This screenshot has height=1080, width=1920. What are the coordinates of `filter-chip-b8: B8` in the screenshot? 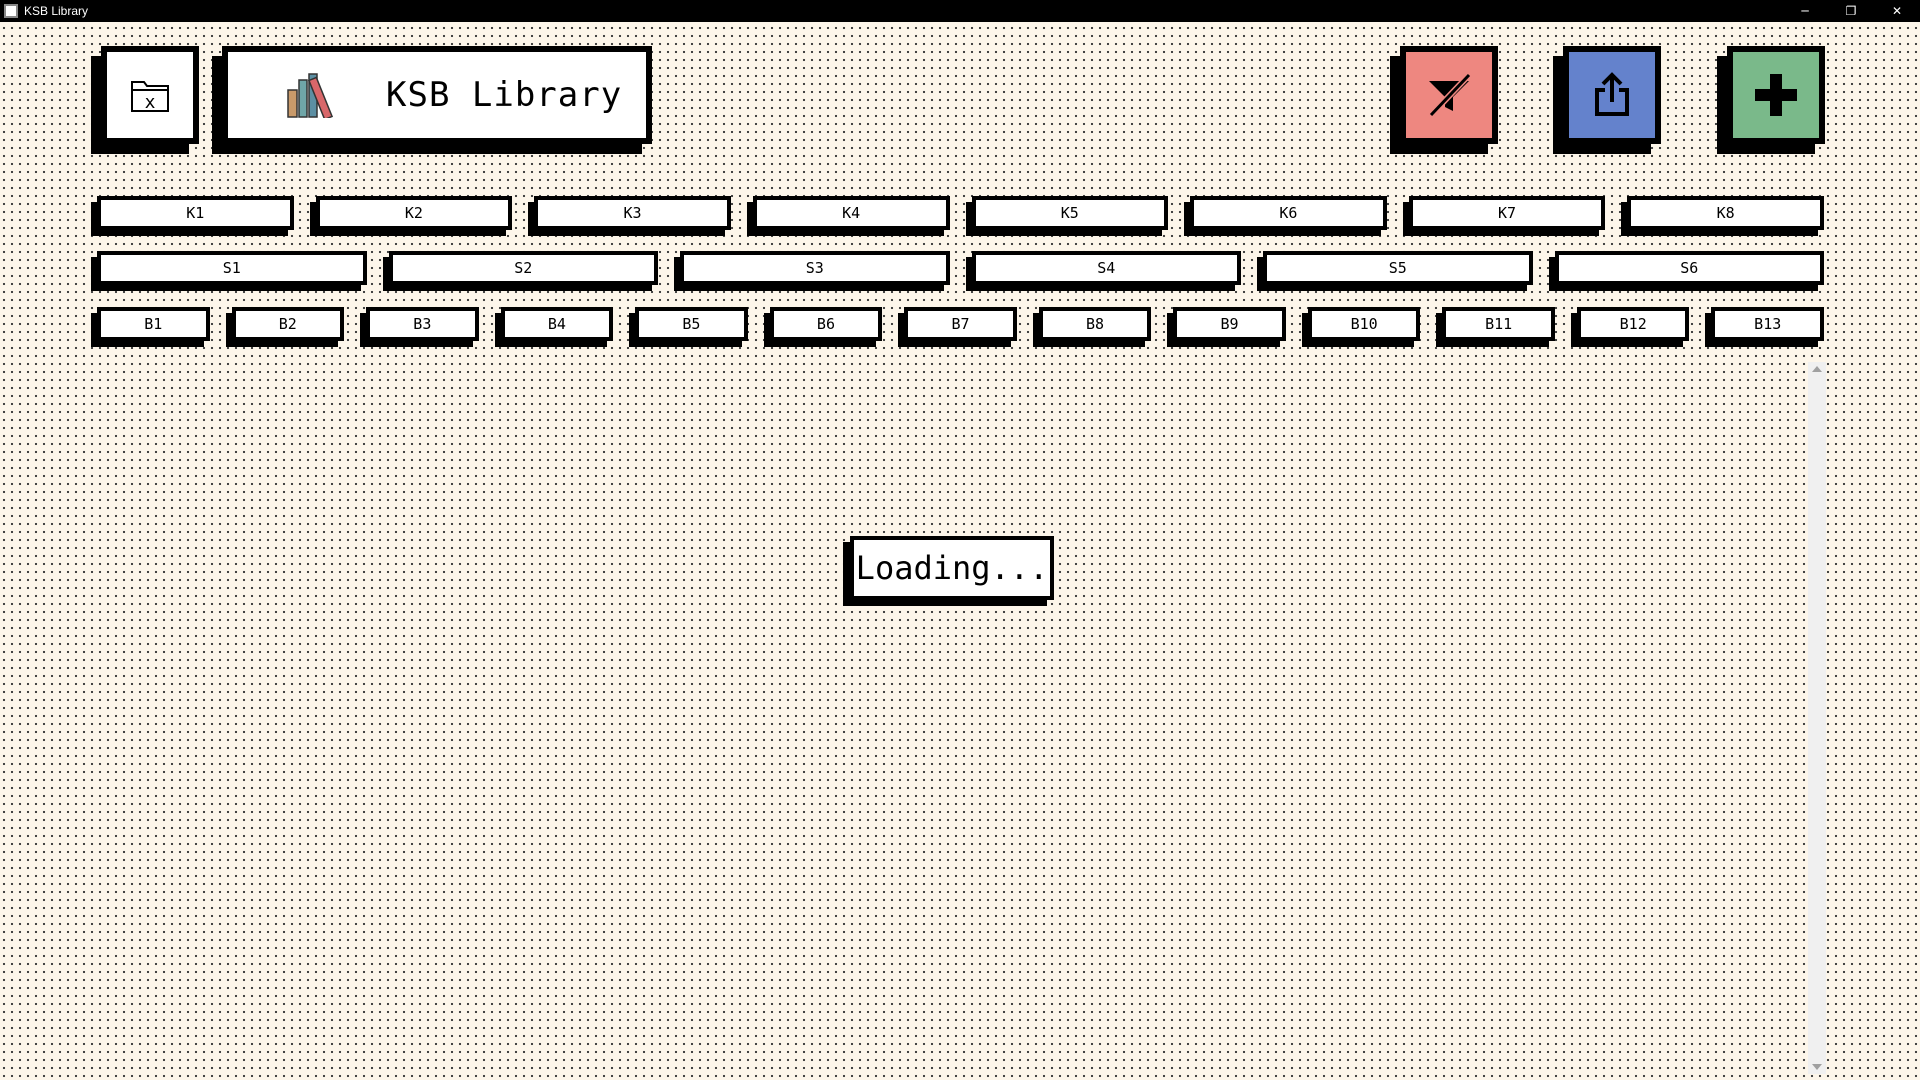 It's located at (1095, 324).